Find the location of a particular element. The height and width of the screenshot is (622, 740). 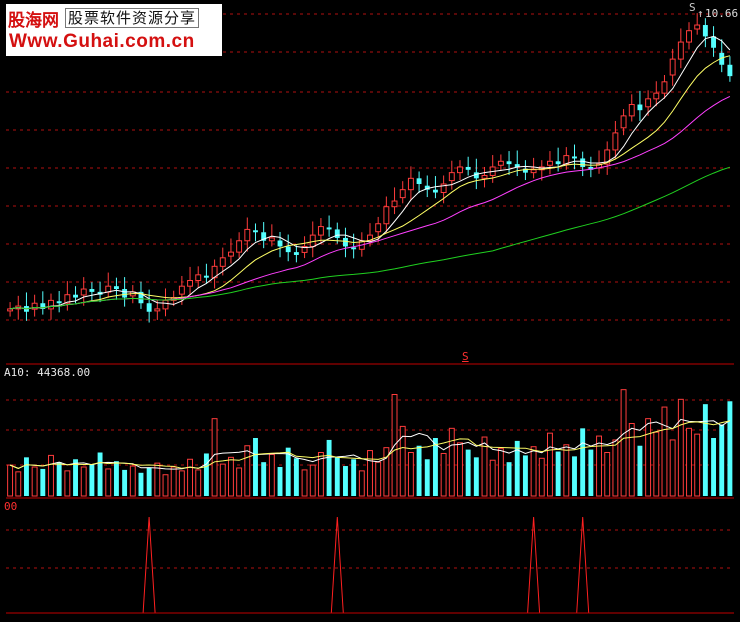

mid-signal-marker: S is located at coordinates (465, 356).